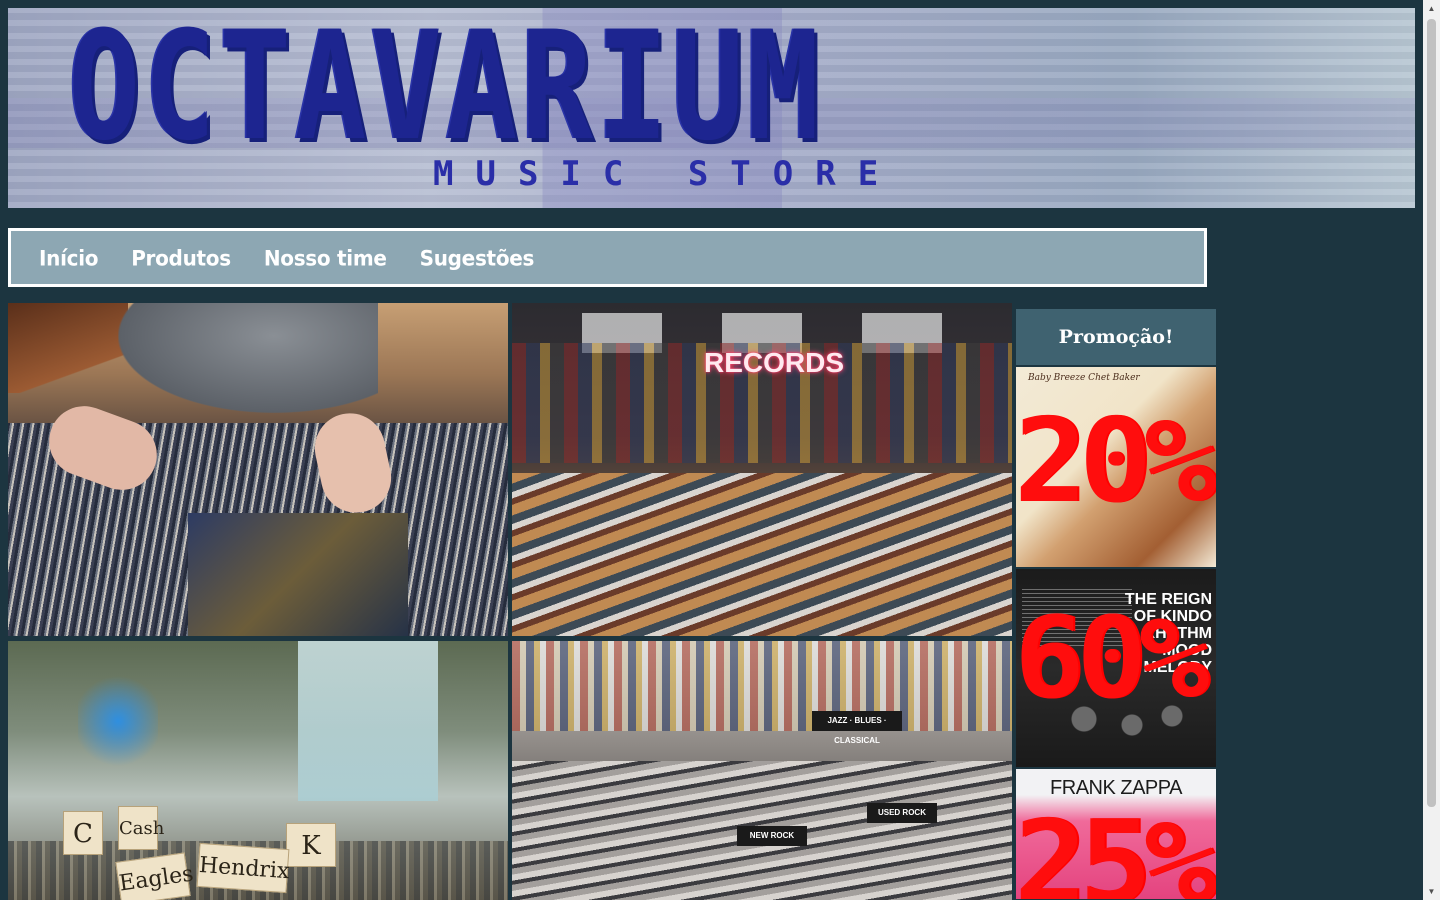 Image resolution: width=1440 pixels, height=900 pixels. I want to click on photo-posters, so click(762, 686).